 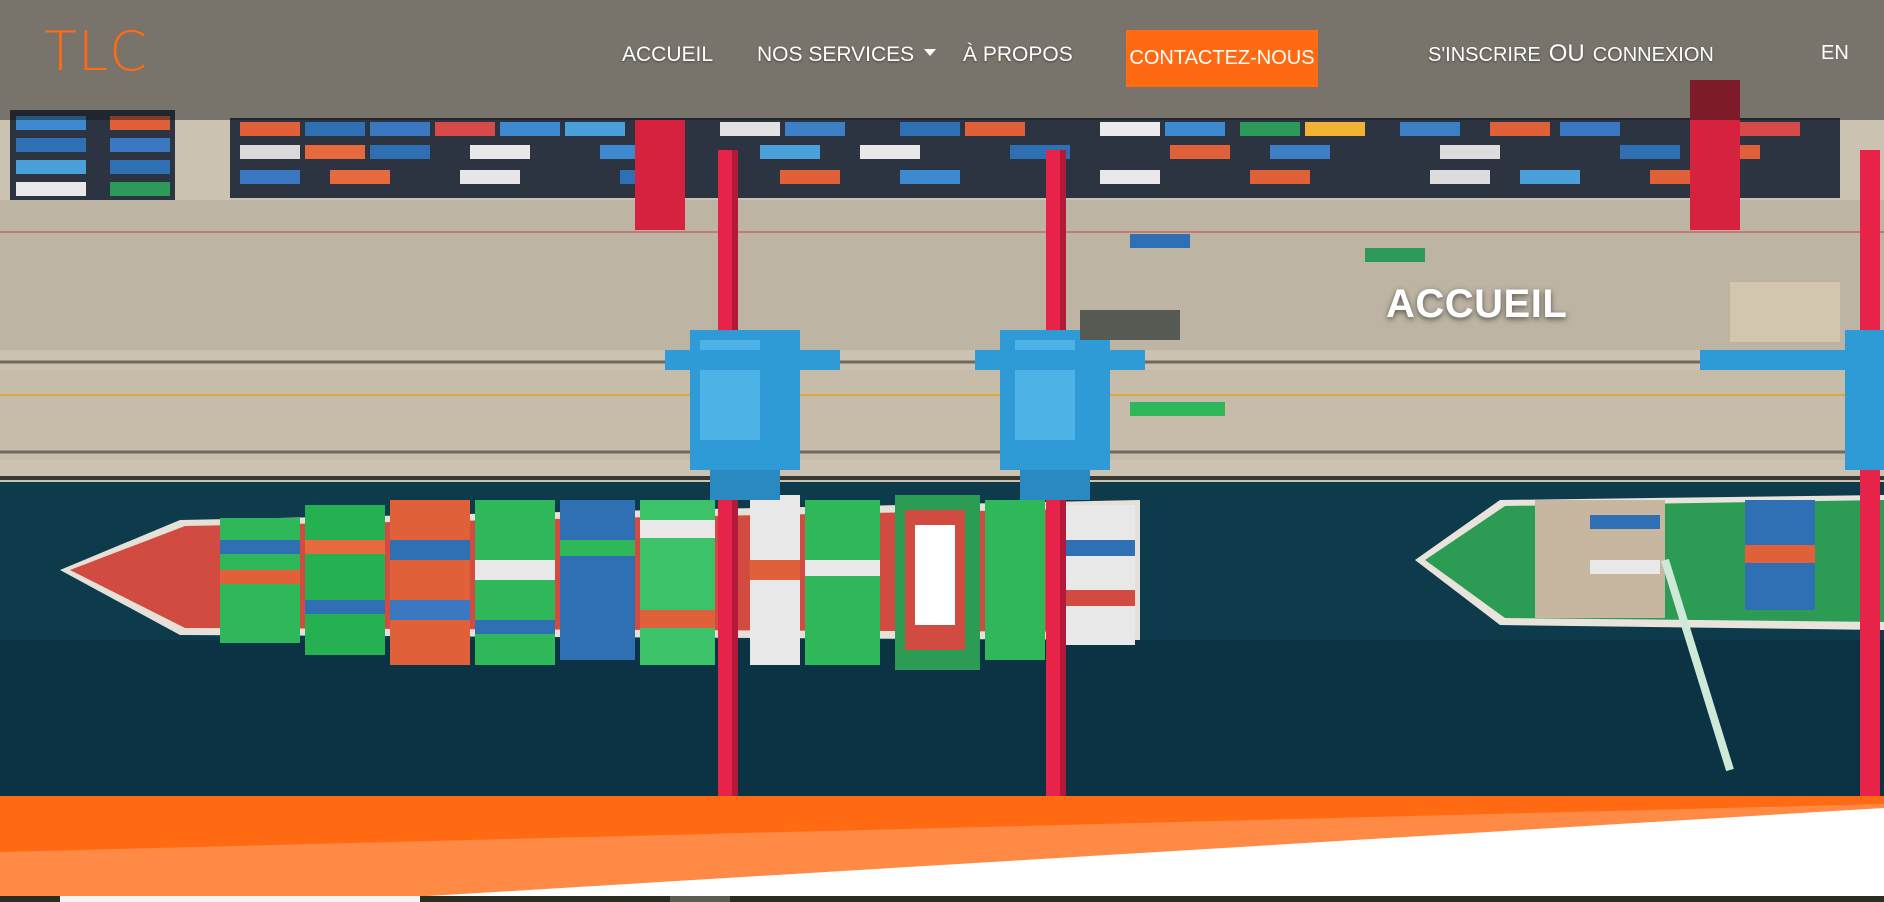 I want to click on nav-accueil: ACCUEIL, so click(x=667, y=55).